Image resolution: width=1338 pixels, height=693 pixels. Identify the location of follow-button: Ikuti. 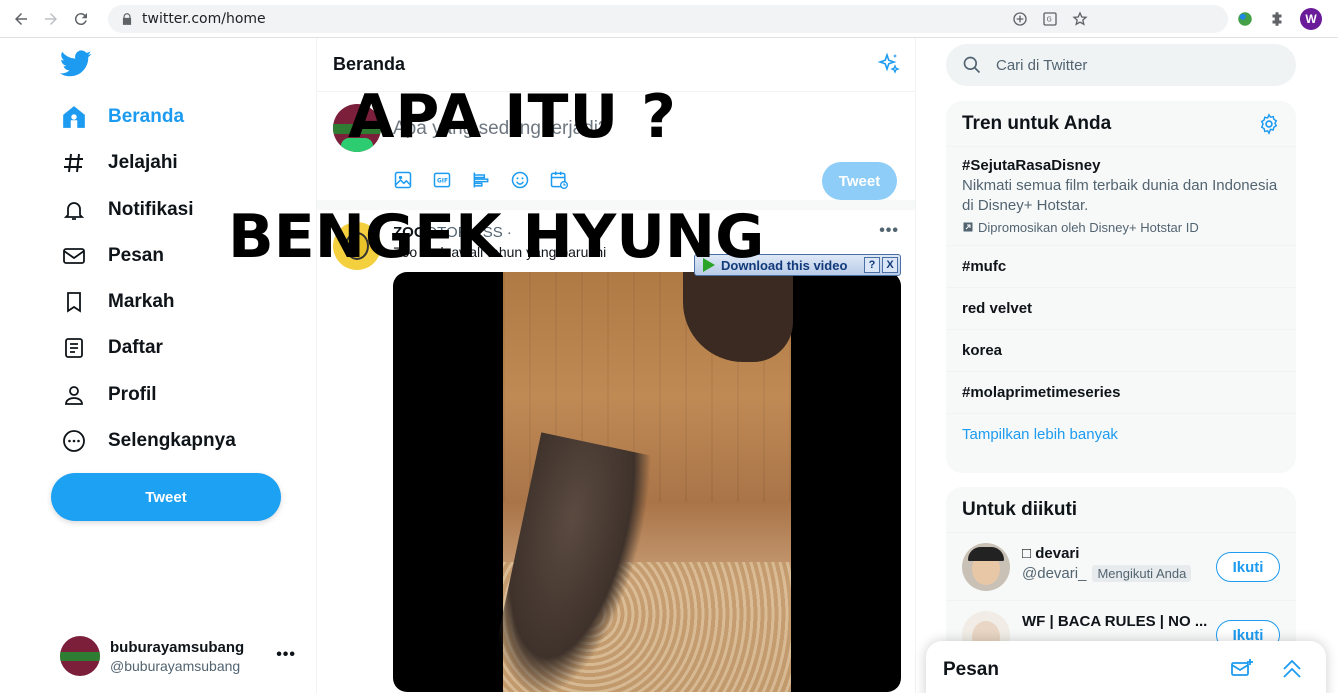
(1248, 567).